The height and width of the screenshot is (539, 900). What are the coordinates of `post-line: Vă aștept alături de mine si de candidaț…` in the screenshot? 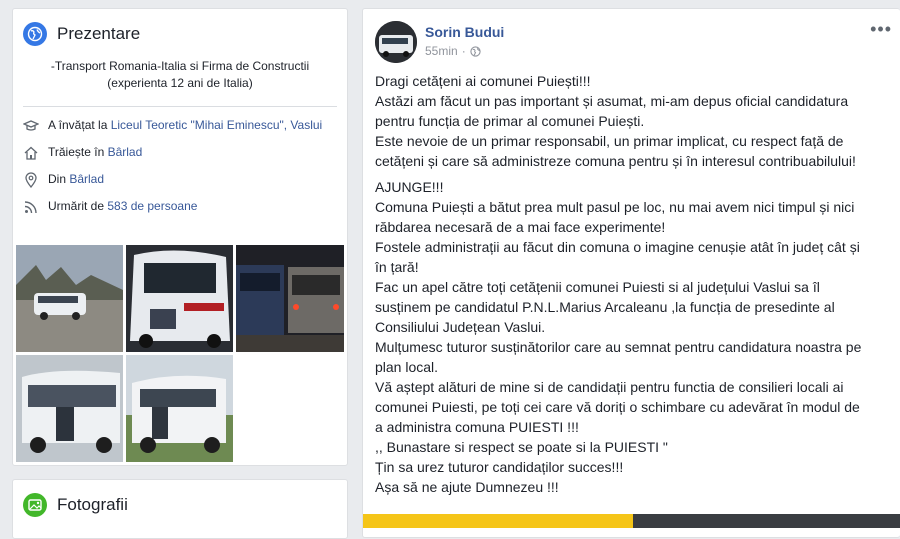 It's located at (609, 387).